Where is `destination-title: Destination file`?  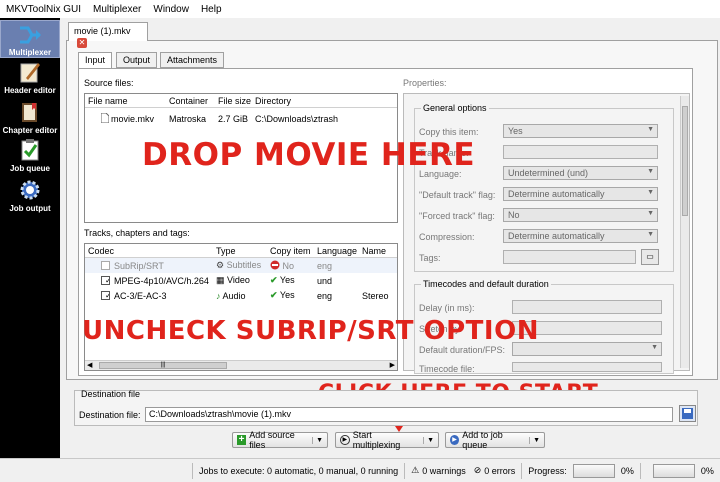
destination-title: Destination file is located at coordinates (111, 394).